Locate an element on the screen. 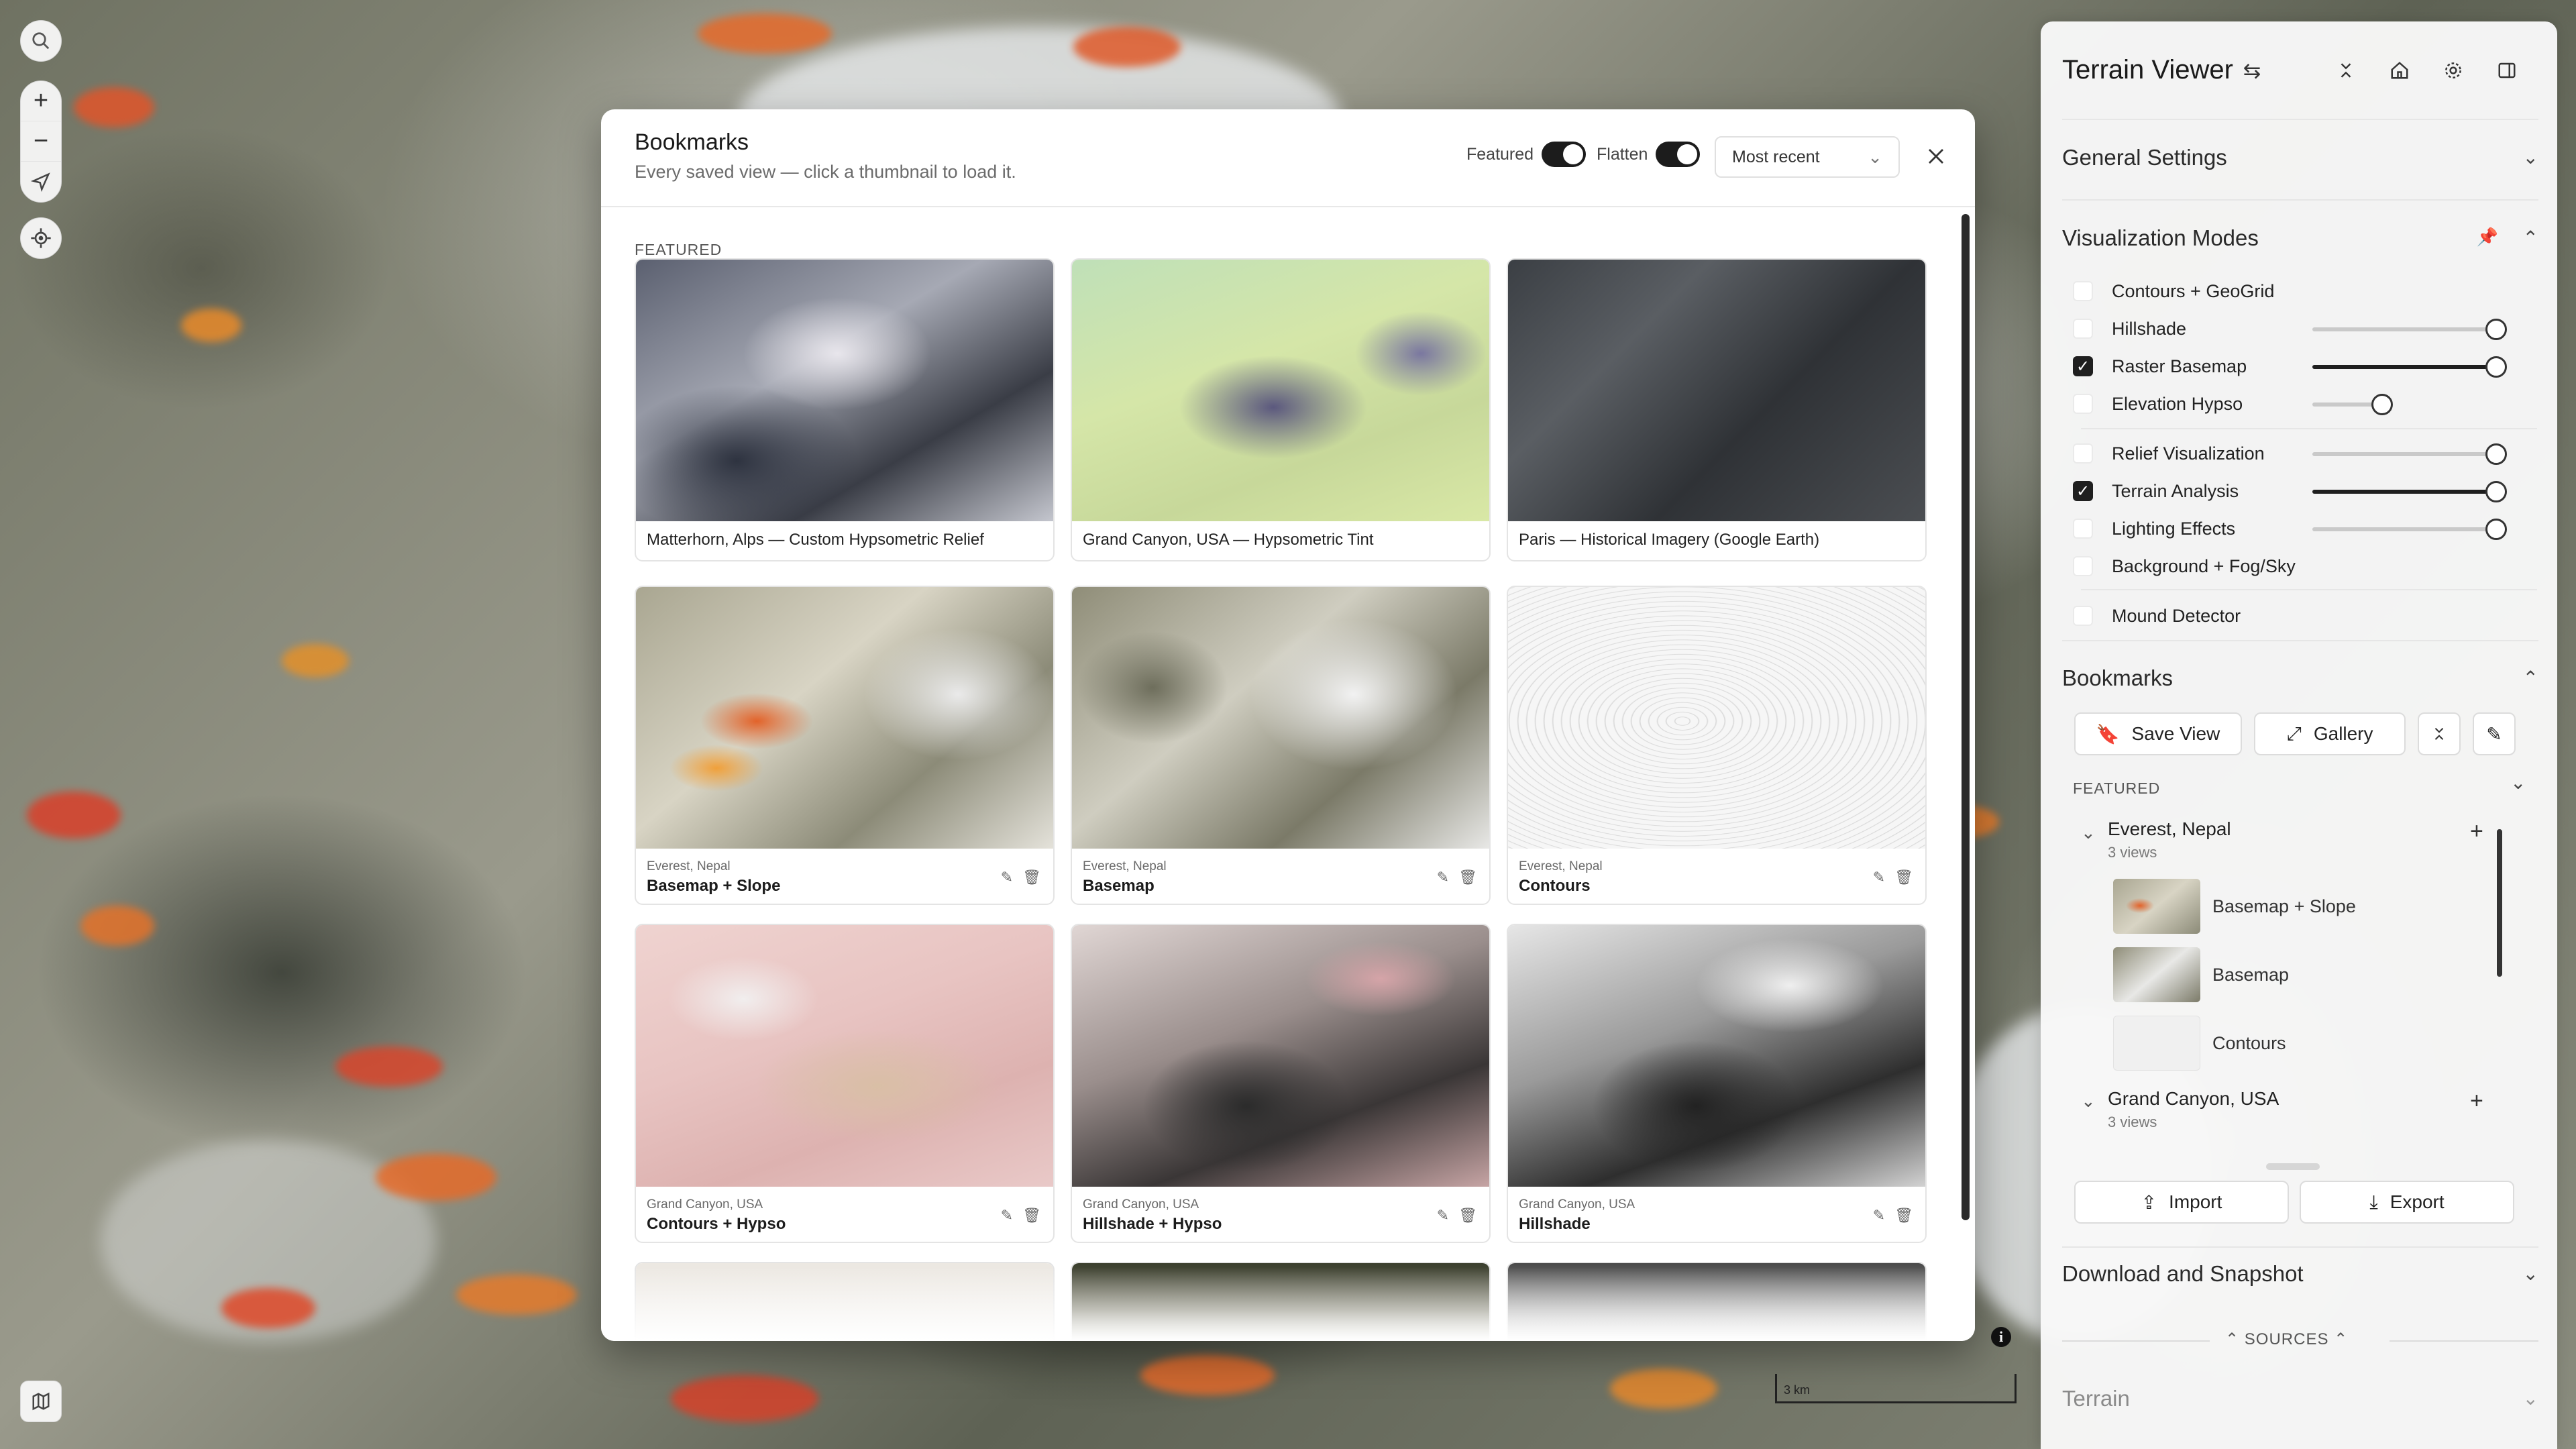  bookmark-card: Grand Canyon, USA Hillshade + Hypso ✎ 🗑 is located at coordinates (1281, 1083).